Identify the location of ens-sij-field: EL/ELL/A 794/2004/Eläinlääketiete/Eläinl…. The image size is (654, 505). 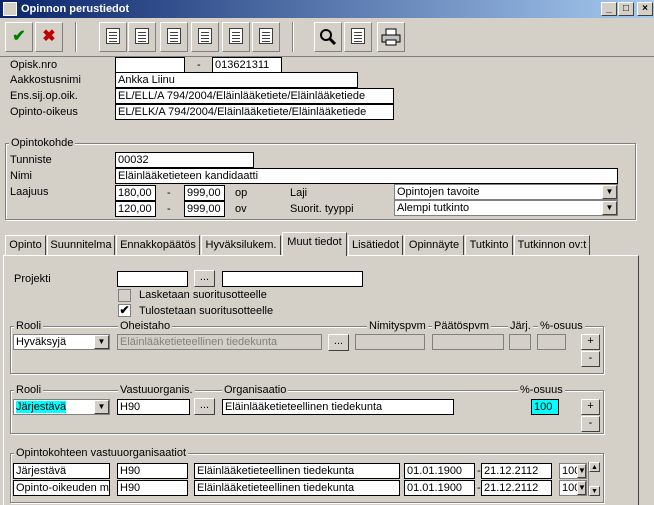
(254, 96).